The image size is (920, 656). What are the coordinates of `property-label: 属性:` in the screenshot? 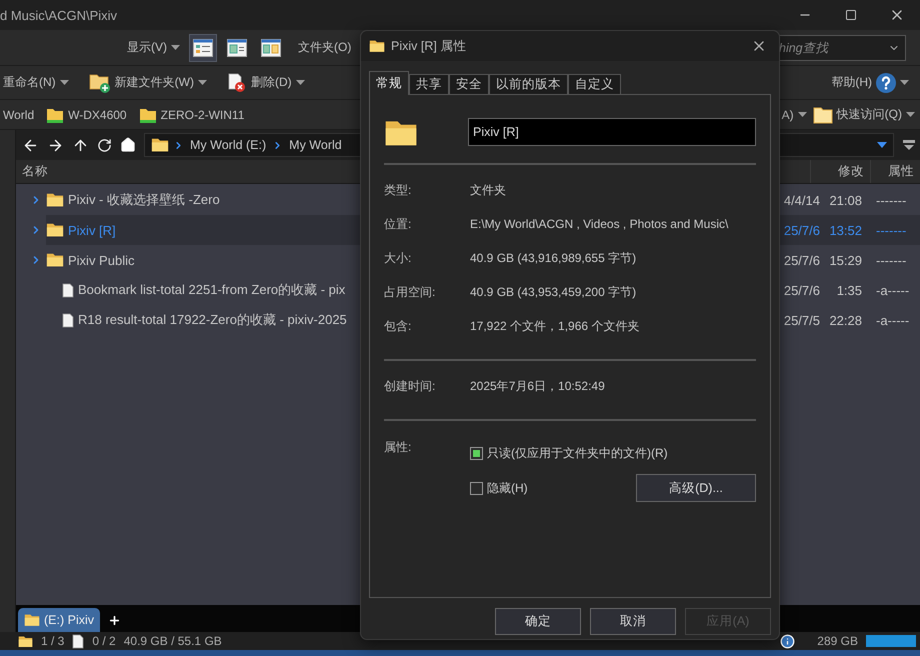 It's located at (398, 447).